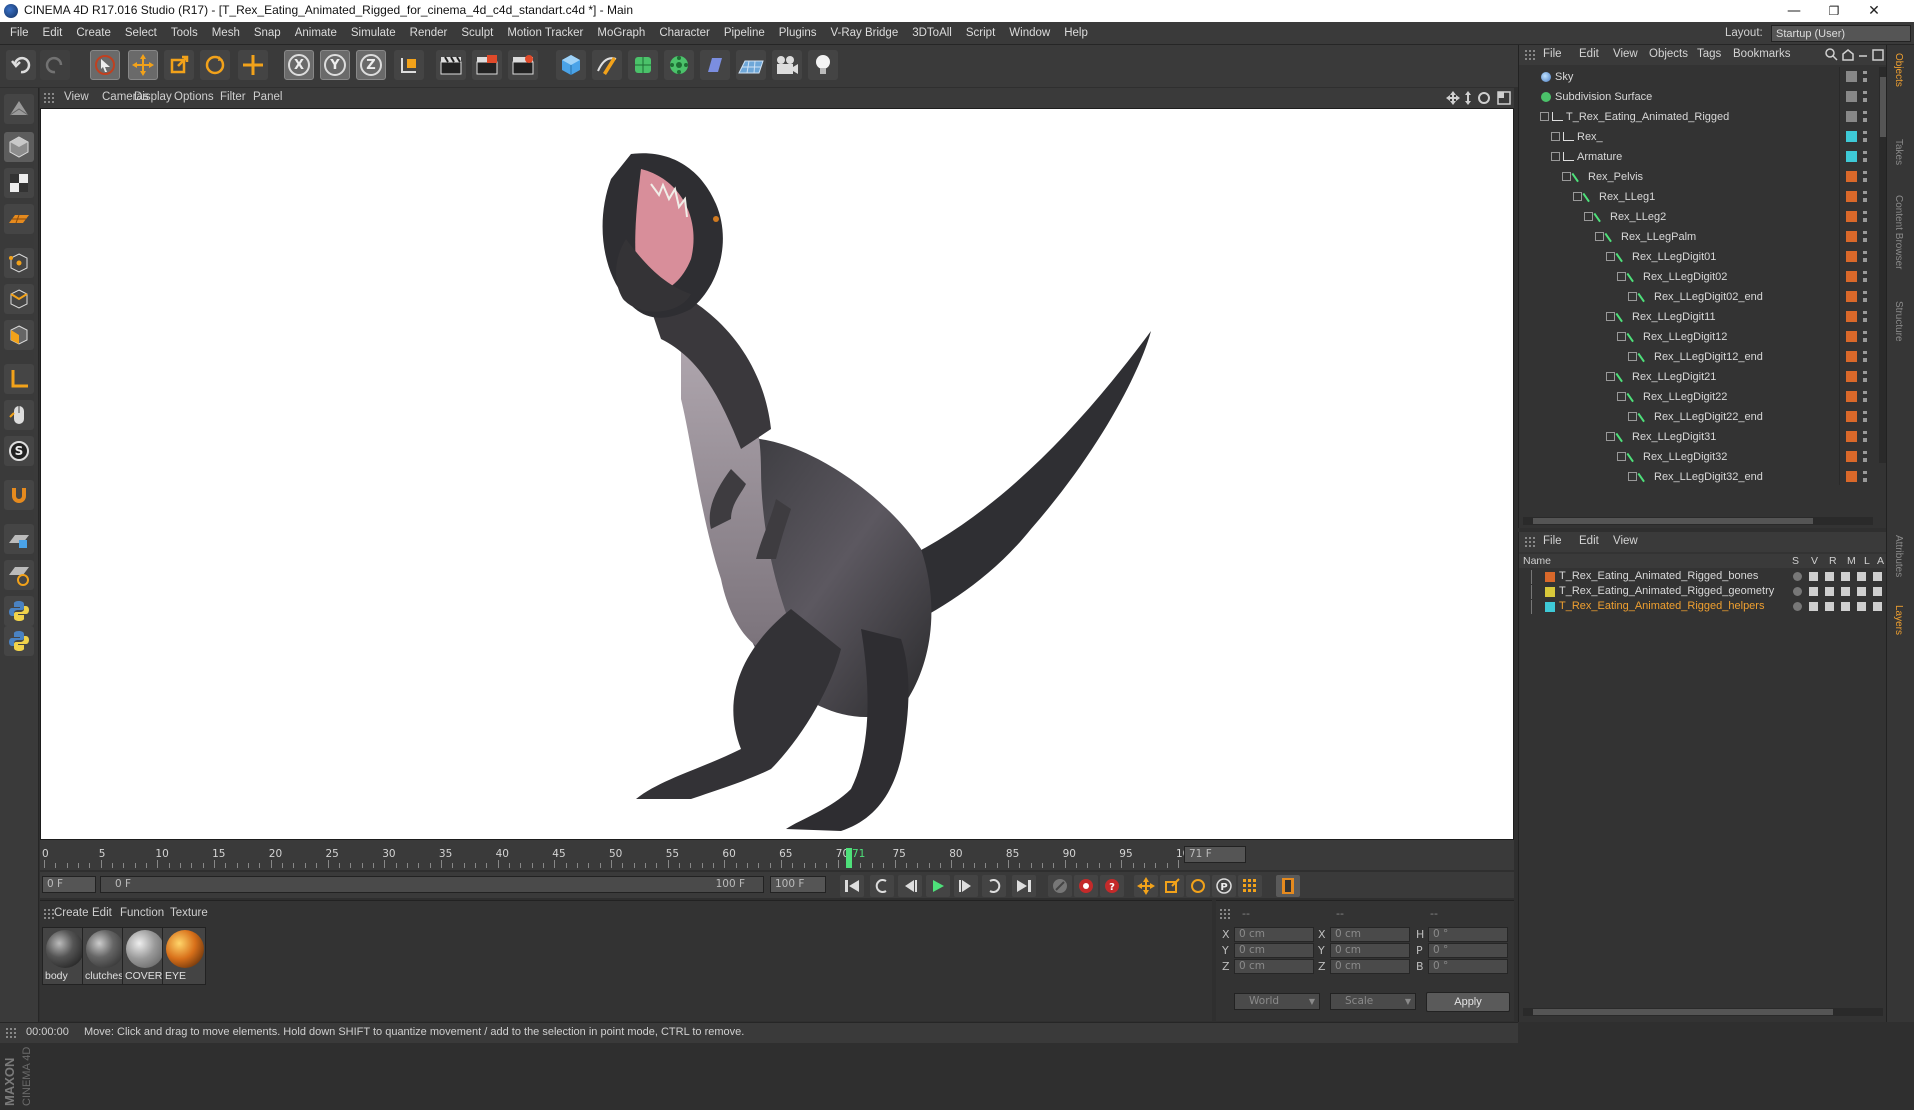  Describe the element at coordinates (226, 33) in the screenshot. I see `menu-mesh: Mesh` at that location.